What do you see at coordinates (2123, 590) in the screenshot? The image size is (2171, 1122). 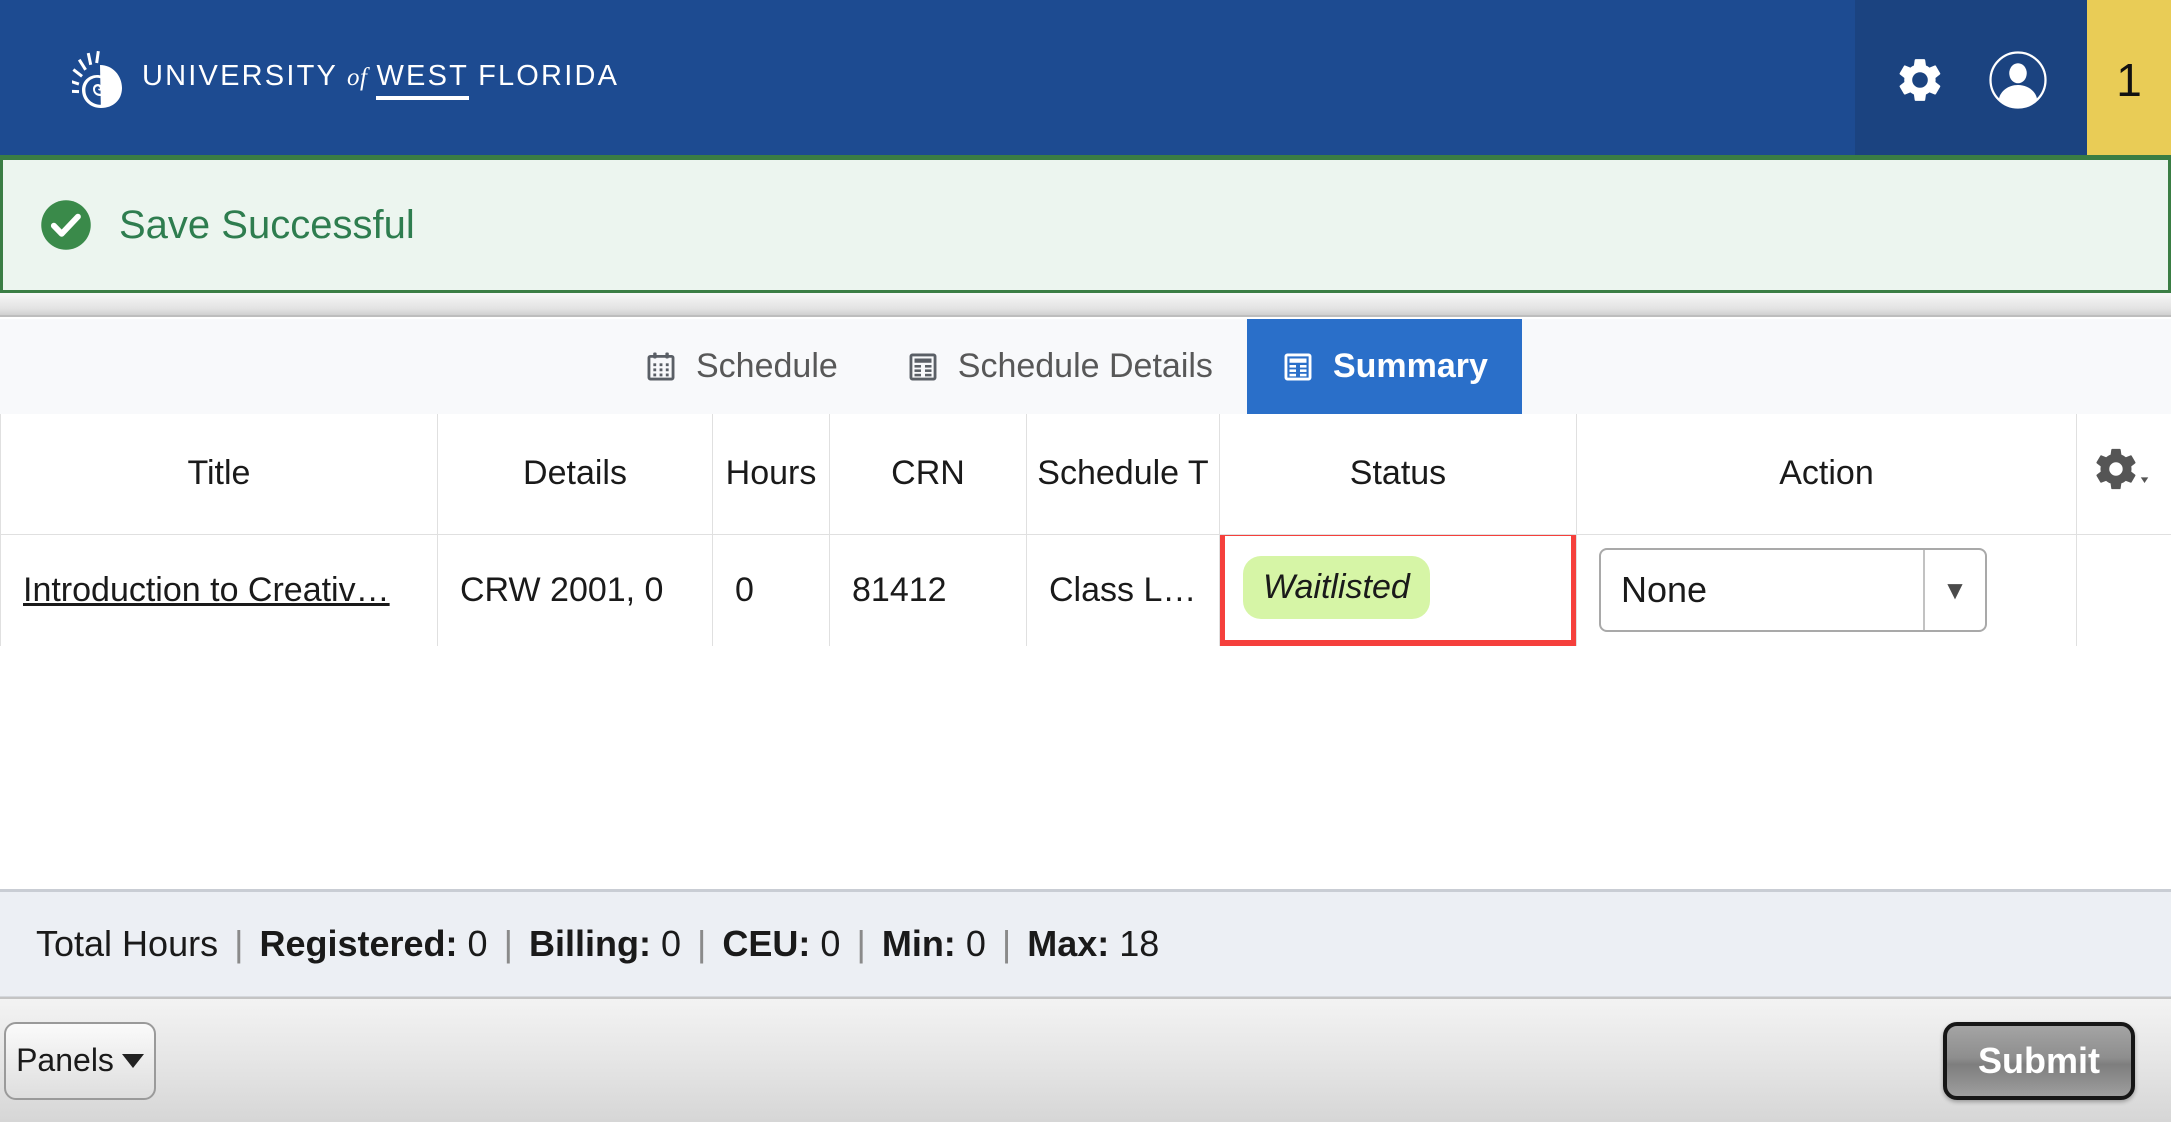 I see `cell-settings-spacer` at bounding box center [2123, 590].